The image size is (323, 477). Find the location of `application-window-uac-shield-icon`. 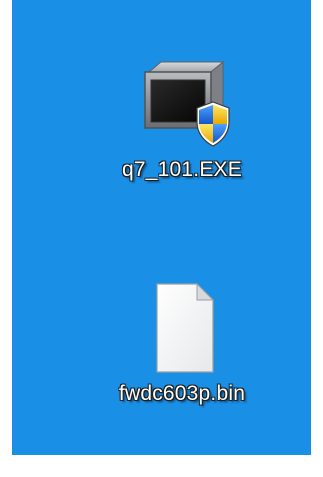

application-window-uac-shield-icon is located at coordinates (187, 103).